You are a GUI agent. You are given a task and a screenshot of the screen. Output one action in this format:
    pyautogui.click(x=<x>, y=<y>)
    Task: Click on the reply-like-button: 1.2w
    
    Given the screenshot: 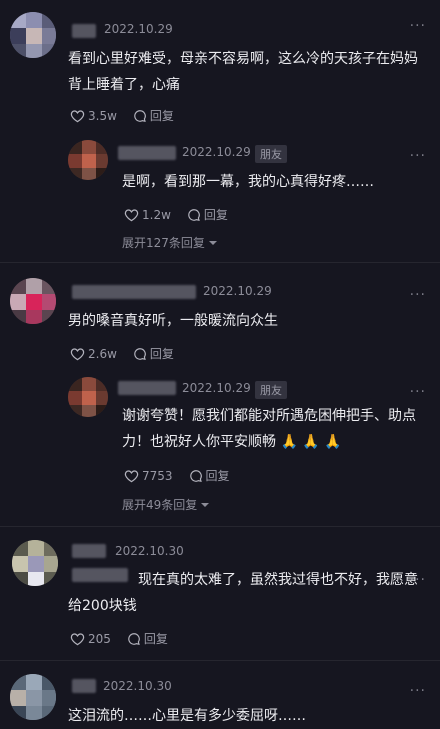 What is the action you would take?
    pyautogui.click(x=147, y=215)
    